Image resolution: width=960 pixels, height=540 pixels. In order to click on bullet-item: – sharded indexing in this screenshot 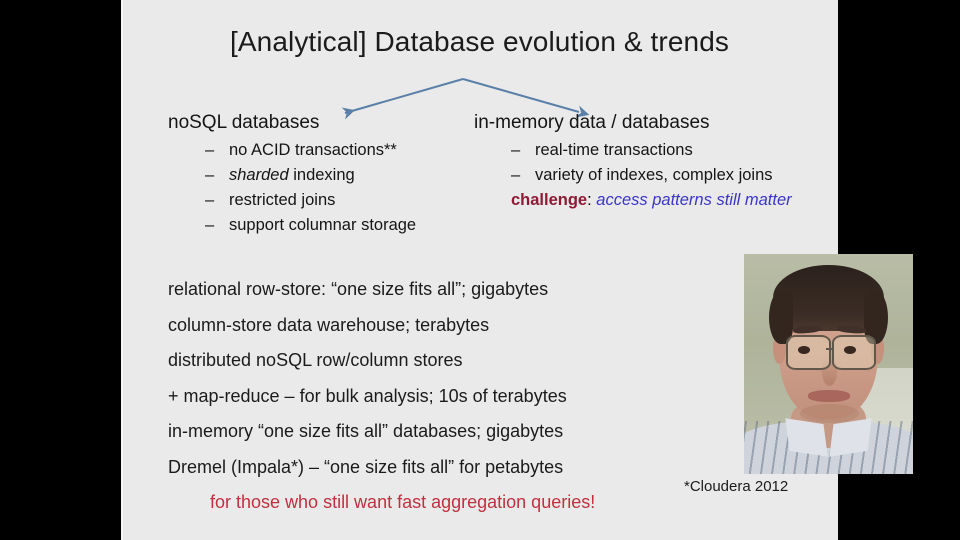, I will do `click(328, 175)`.